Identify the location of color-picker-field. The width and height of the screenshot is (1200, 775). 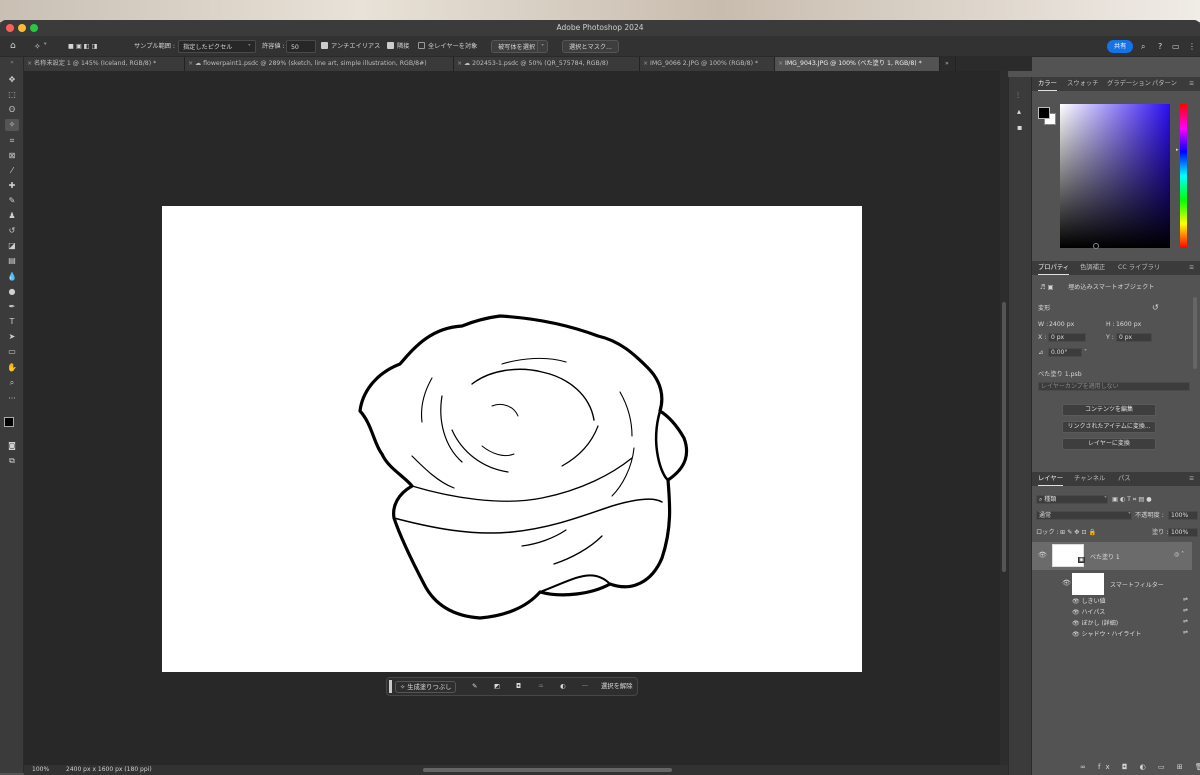
(1115, 176).